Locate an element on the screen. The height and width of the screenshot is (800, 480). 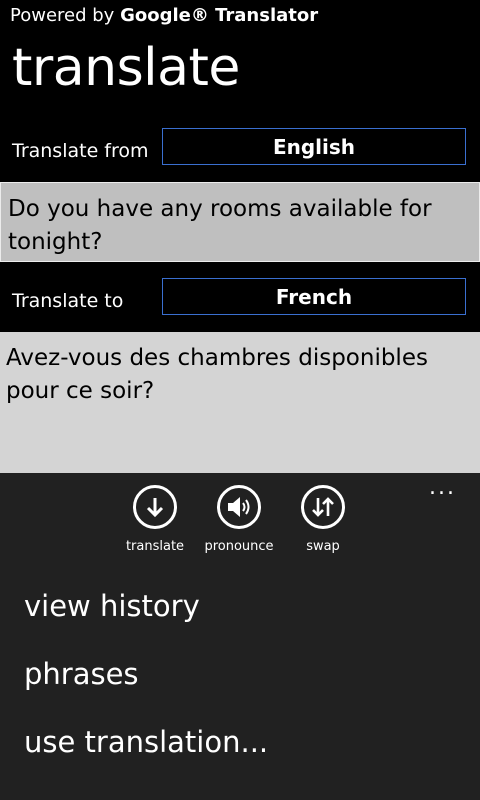
swap-arrows-icon is located at coordinates (323, 507).